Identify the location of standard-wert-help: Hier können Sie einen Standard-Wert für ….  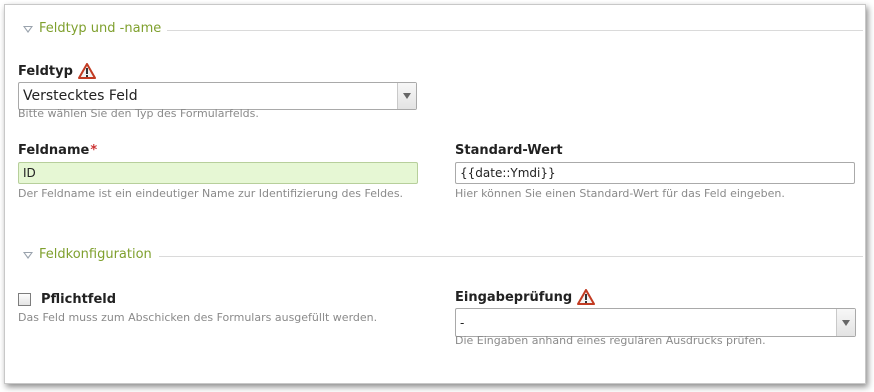
(620, 193).